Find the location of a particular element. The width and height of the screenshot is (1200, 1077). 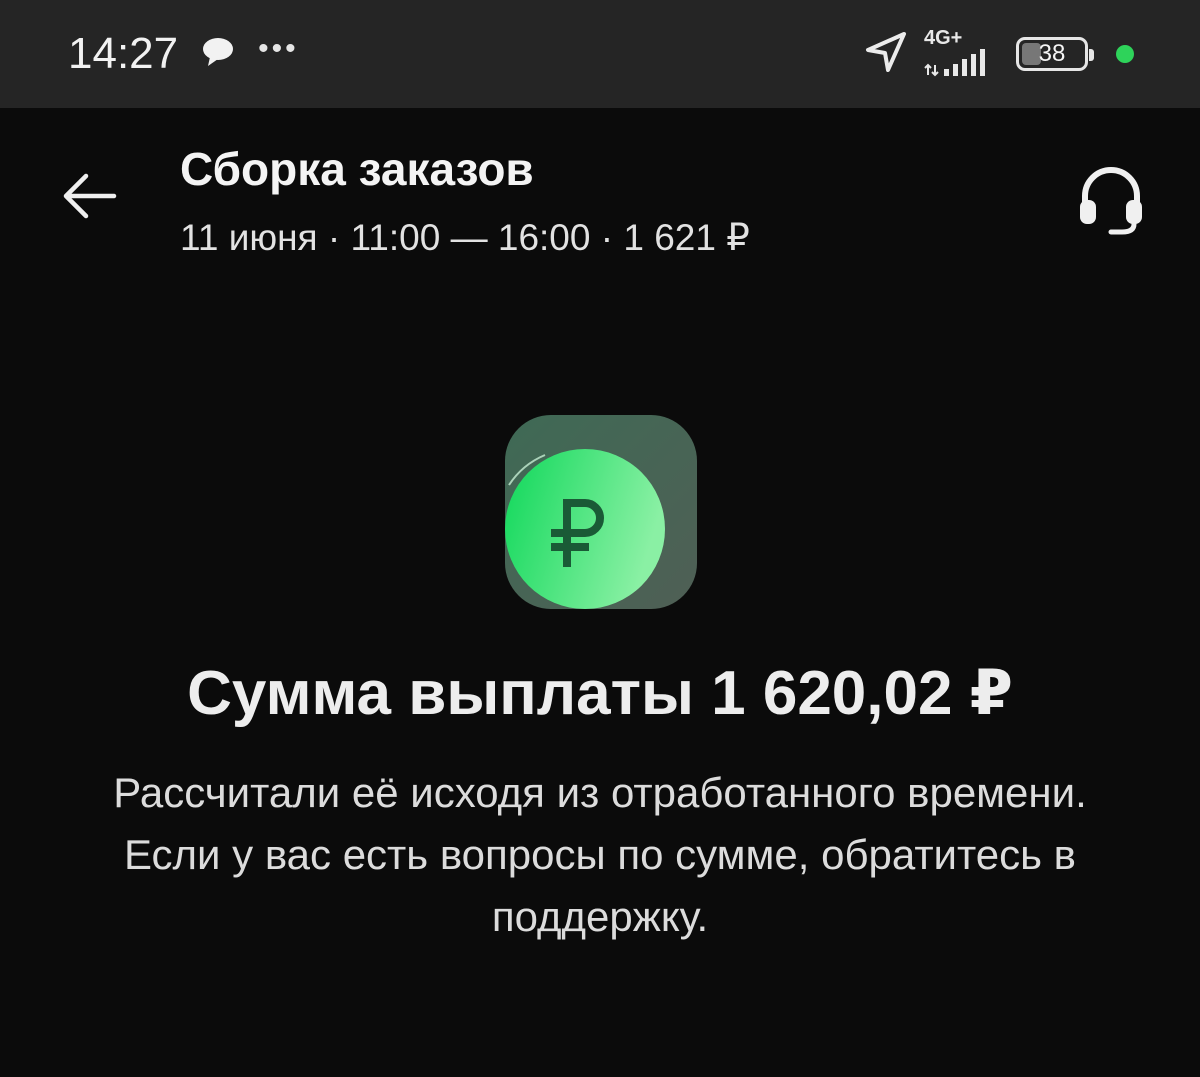

arrow-left-icon is located at coordinates (90, 196).